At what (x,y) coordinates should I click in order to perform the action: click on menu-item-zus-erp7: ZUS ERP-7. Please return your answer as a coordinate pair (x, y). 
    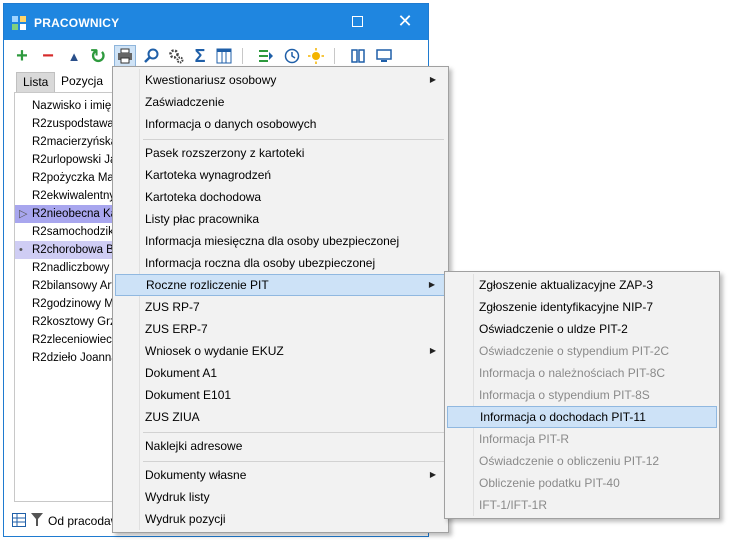
    Looking at the image, I should click on (280, 329).